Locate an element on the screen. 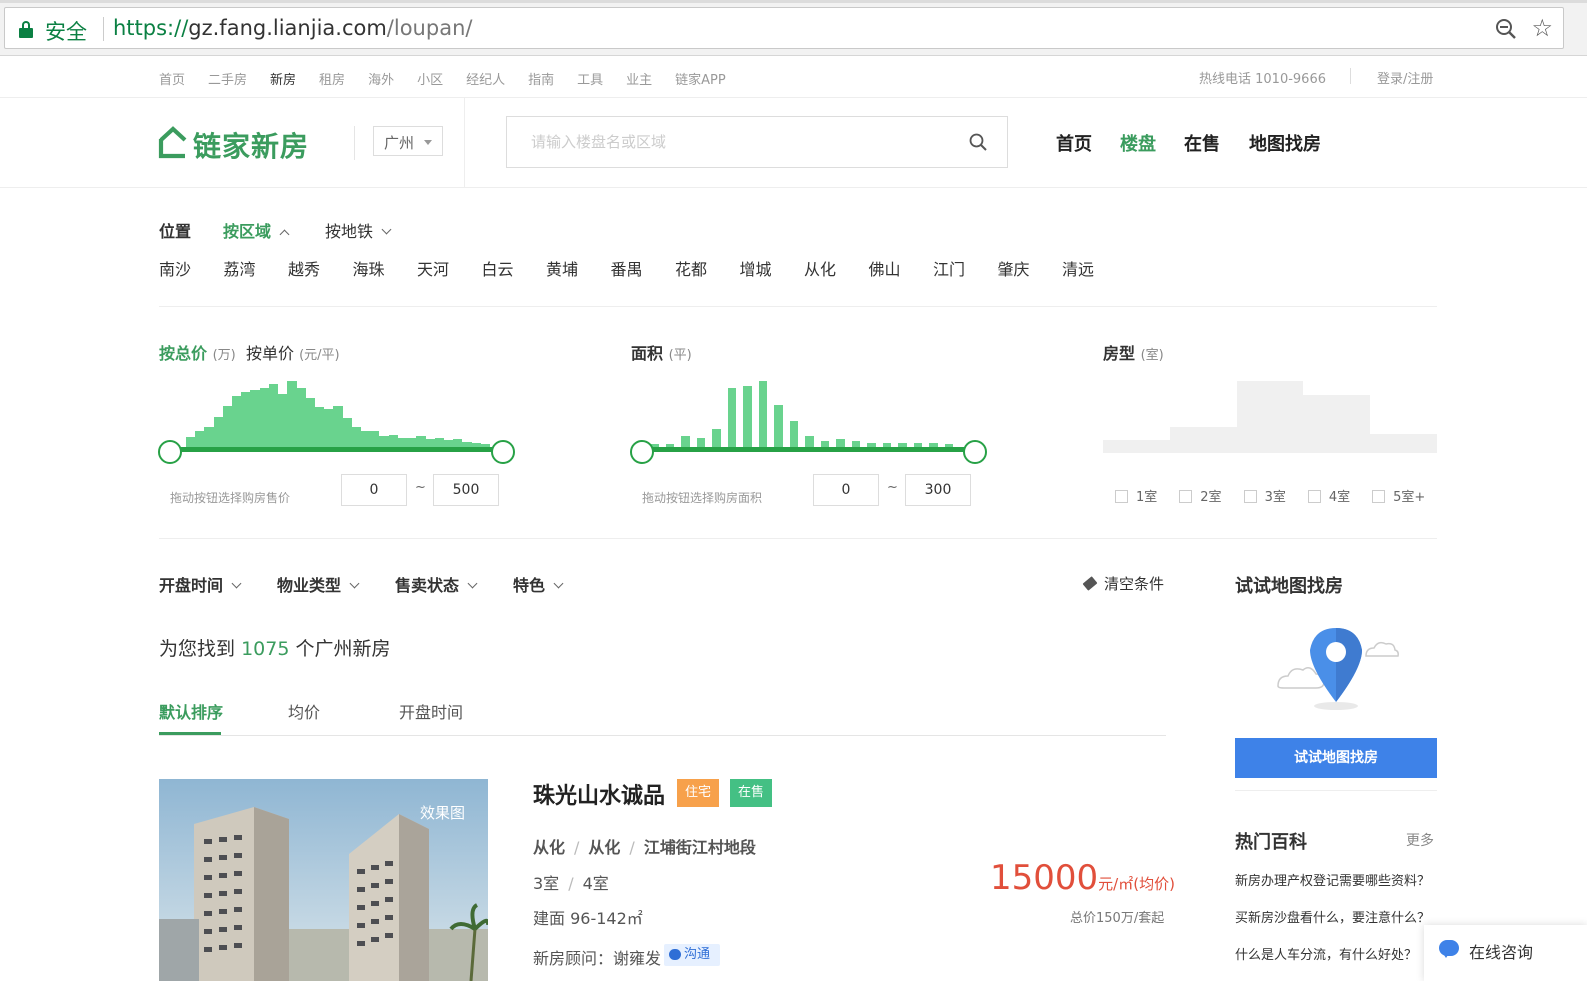  url-text: https://gz.fang.lianjia.com/loupan/ is located at coordinates (292, 28).